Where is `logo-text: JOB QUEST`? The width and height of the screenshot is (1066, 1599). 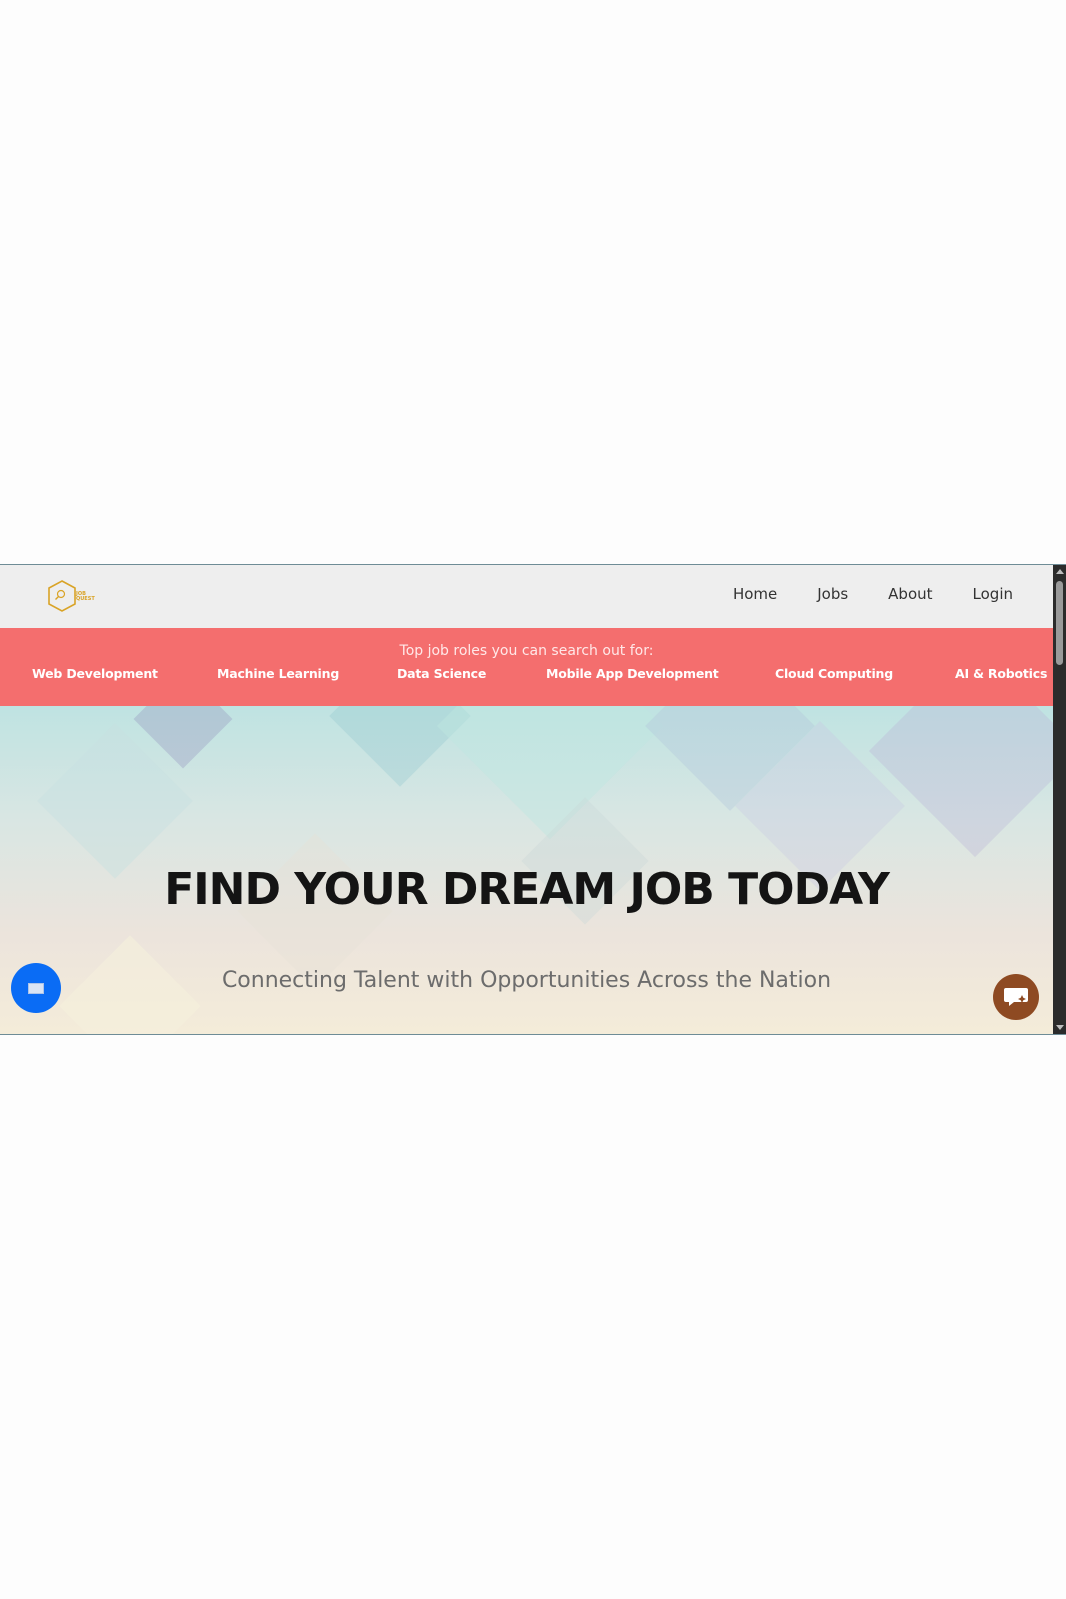 logo-text: JOB QUEST is located at coordinates (85, 597).